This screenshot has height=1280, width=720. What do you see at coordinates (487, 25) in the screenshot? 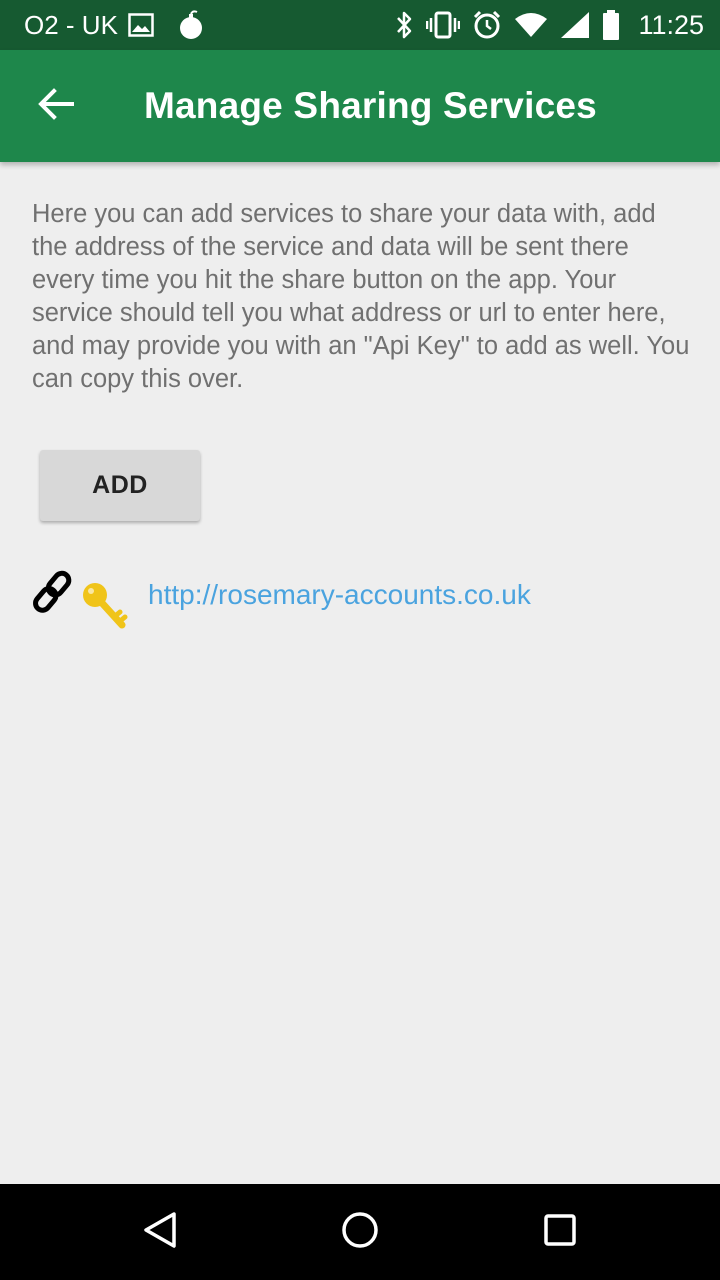
I see `alarm-icon` at bounding box center [487, 25].